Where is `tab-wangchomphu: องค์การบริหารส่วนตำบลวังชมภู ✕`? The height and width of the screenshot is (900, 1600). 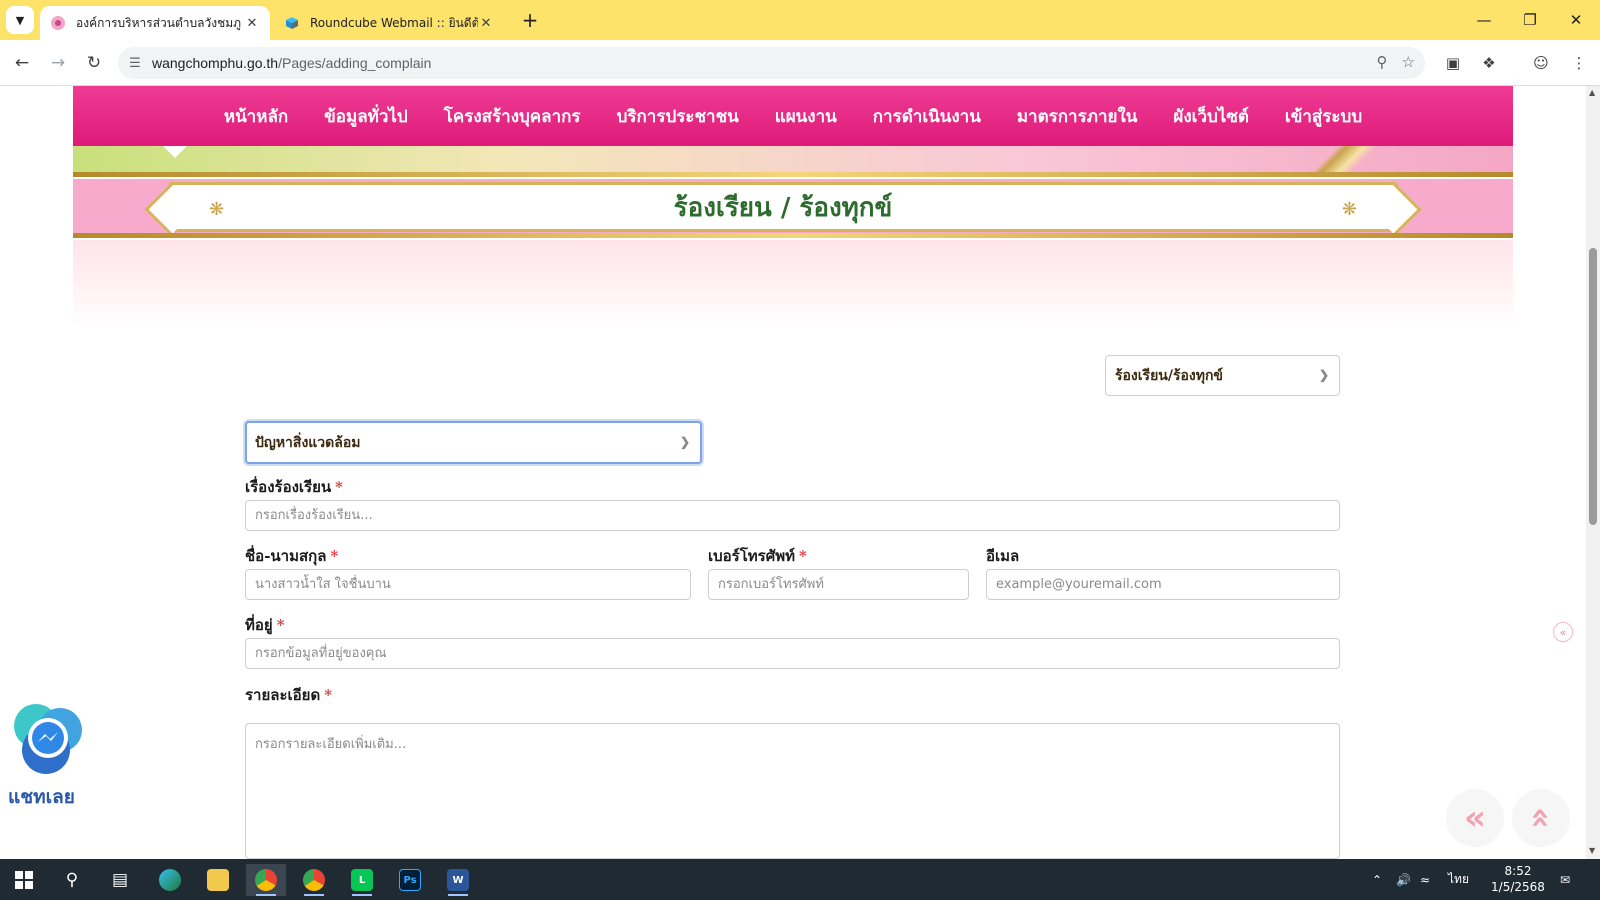
tab-wangchomphu: องค์การบริหารส่วนตำบลวังชมภู ✕ is located at coordinates (155, 23).